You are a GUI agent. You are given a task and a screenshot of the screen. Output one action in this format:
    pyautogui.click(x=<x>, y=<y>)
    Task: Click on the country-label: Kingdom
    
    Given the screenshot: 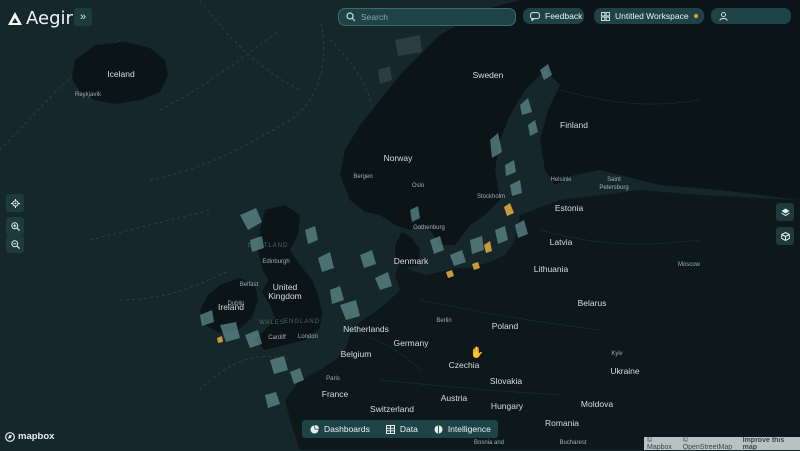 What is the action you would take?
    pyautogui.click(x=285, y=296)
    